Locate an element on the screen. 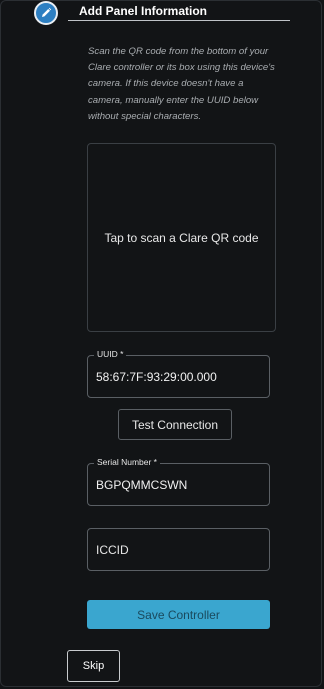 The width and height of the screenshot is (324, 689). serial-number-field: Serial Number * BGPQMMCSWN is located at coordinates (178, 481).